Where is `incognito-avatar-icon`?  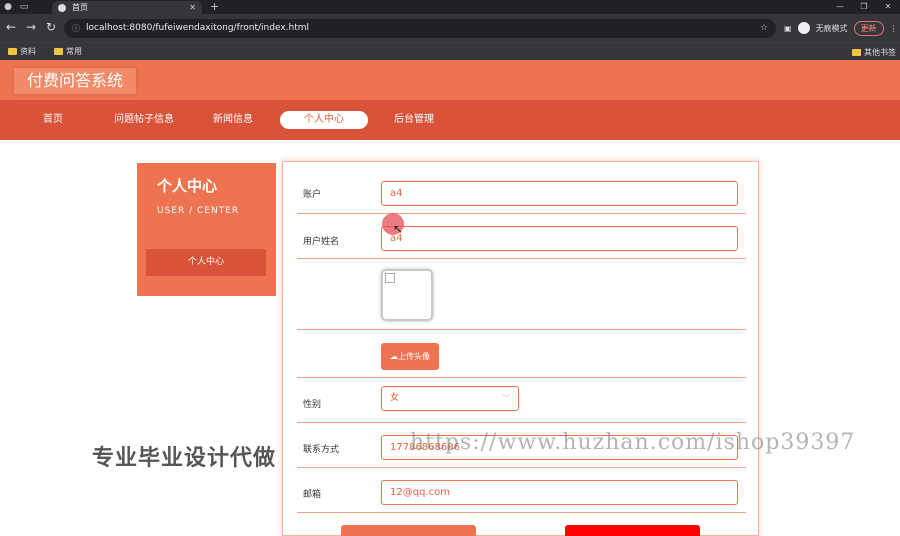
incognito-avatar-icon is located at coordinates (803, 28).